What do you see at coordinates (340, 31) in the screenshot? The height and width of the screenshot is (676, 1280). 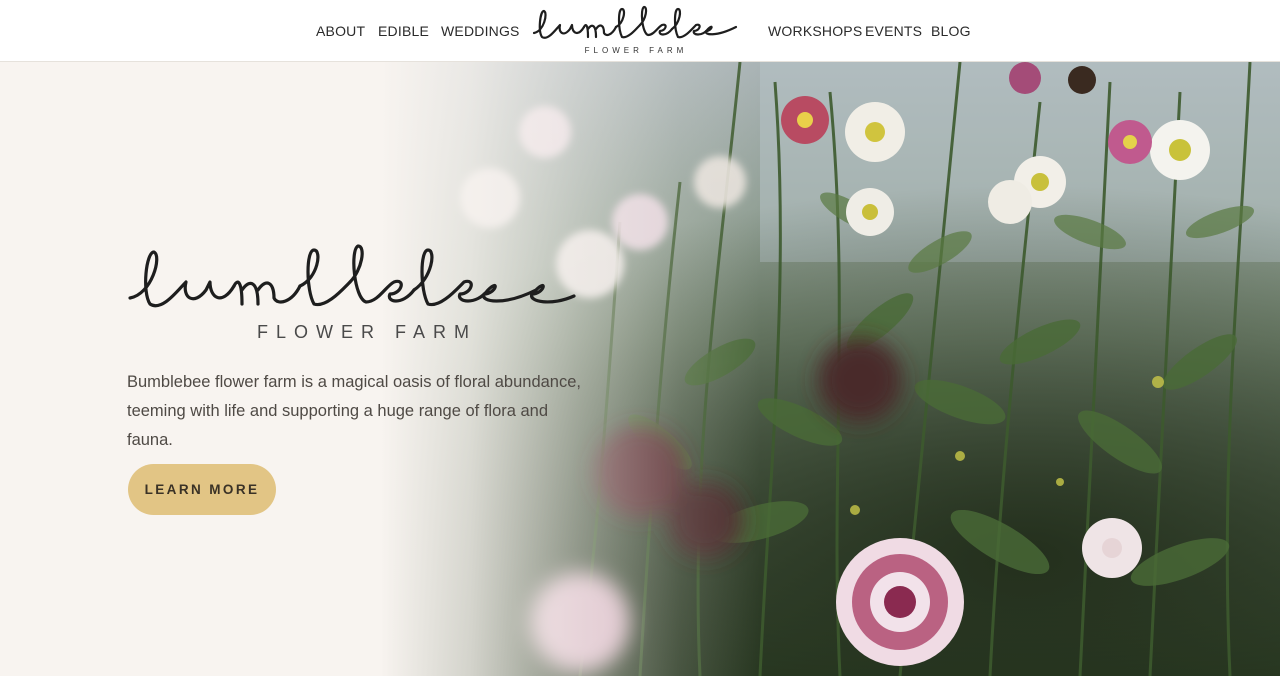 I see `nav-link-about: ABOUT` at bounding box center [340, 31].